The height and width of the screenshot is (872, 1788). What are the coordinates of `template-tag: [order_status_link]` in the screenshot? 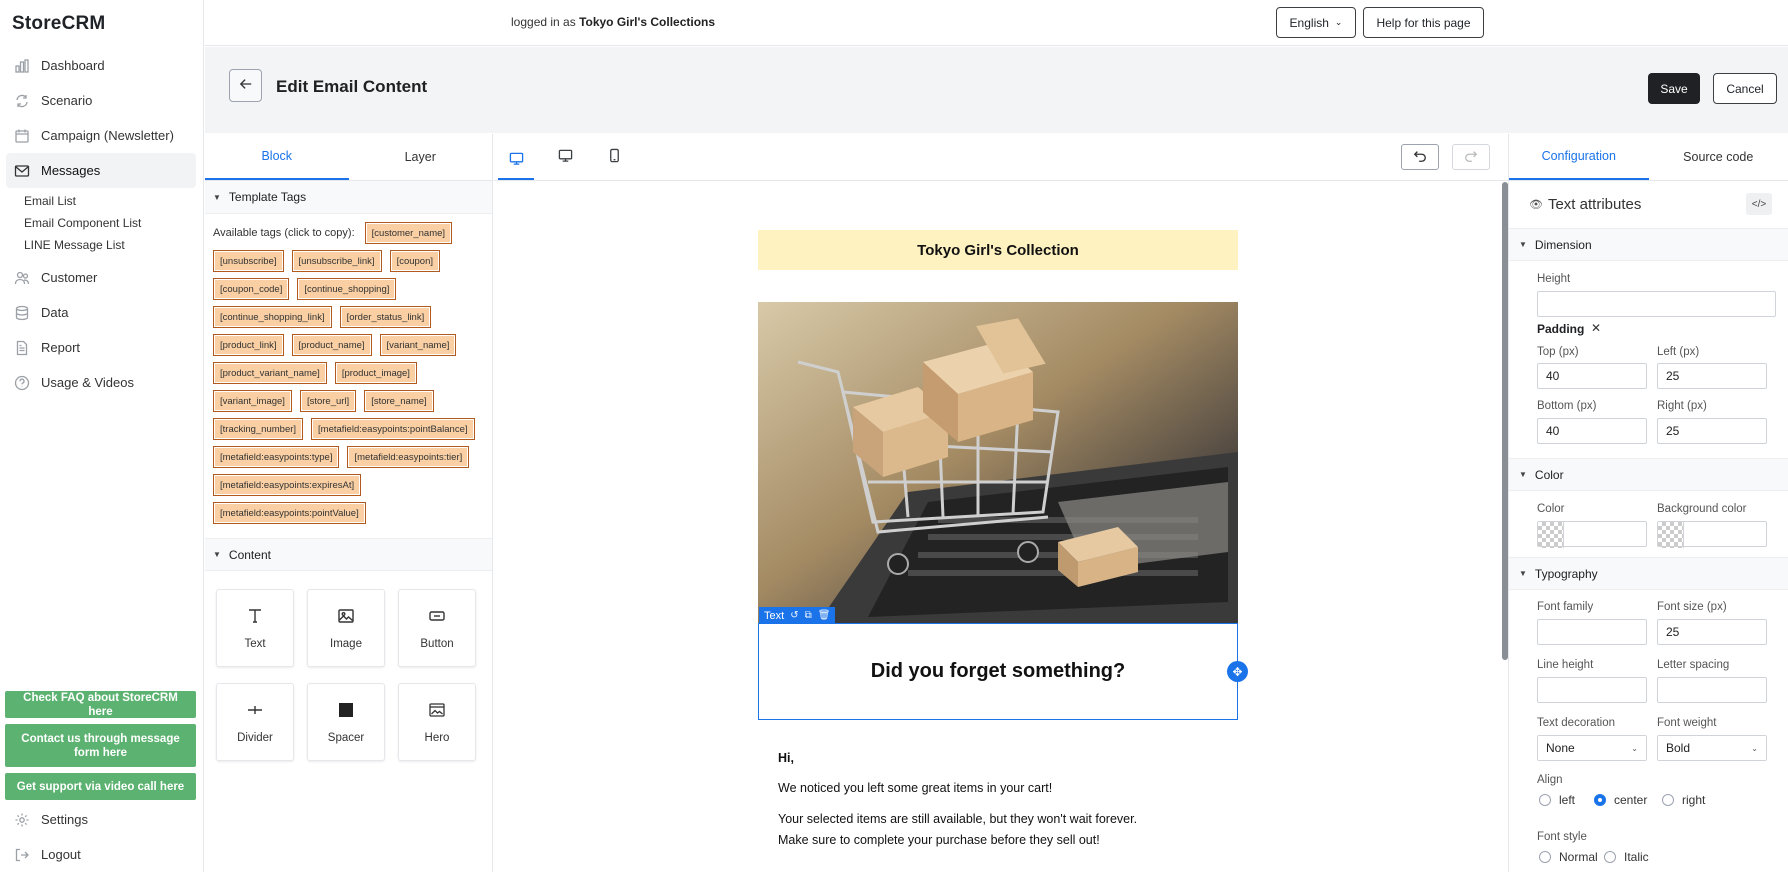 It's located at (385, 317).